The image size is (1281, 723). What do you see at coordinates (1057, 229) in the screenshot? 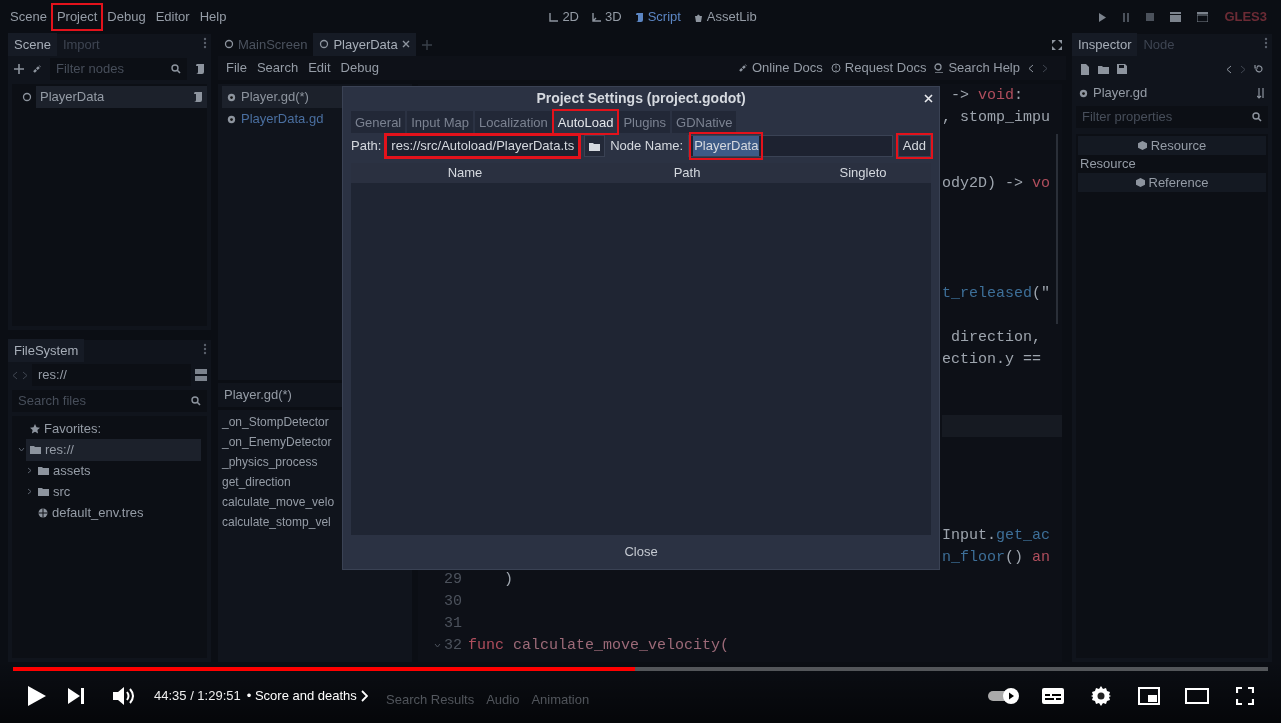
I see `scrollbar` at bounding box center [1057, 229].